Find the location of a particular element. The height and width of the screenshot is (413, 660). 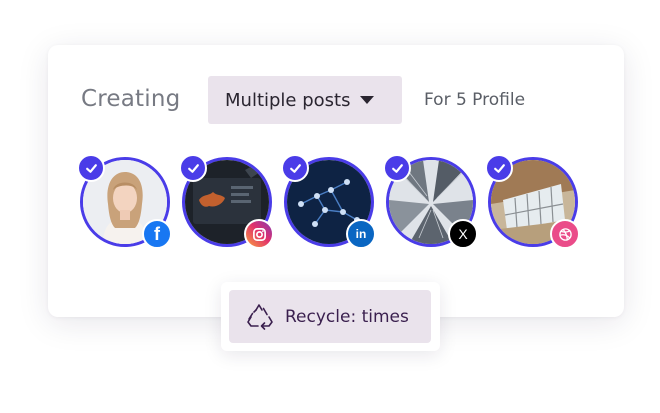

recycle-label: Recycle: times is located at coordinates (347, 316).